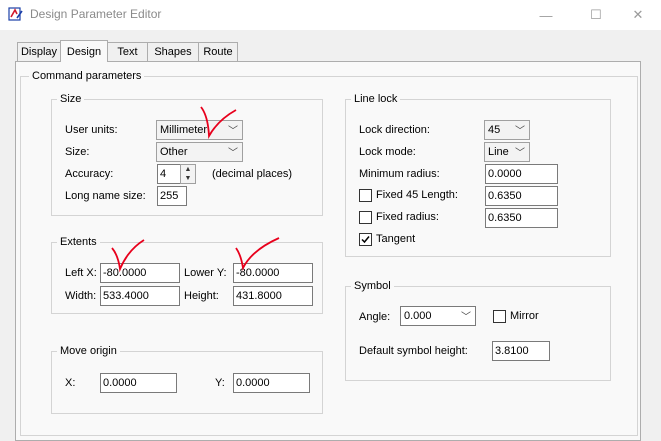 The height and width of the screenshot is (441, 661). What do you see at coordinates (195, 189) in the screenshot?
I see `annotation-overlay` at bounding box center [195, 189].